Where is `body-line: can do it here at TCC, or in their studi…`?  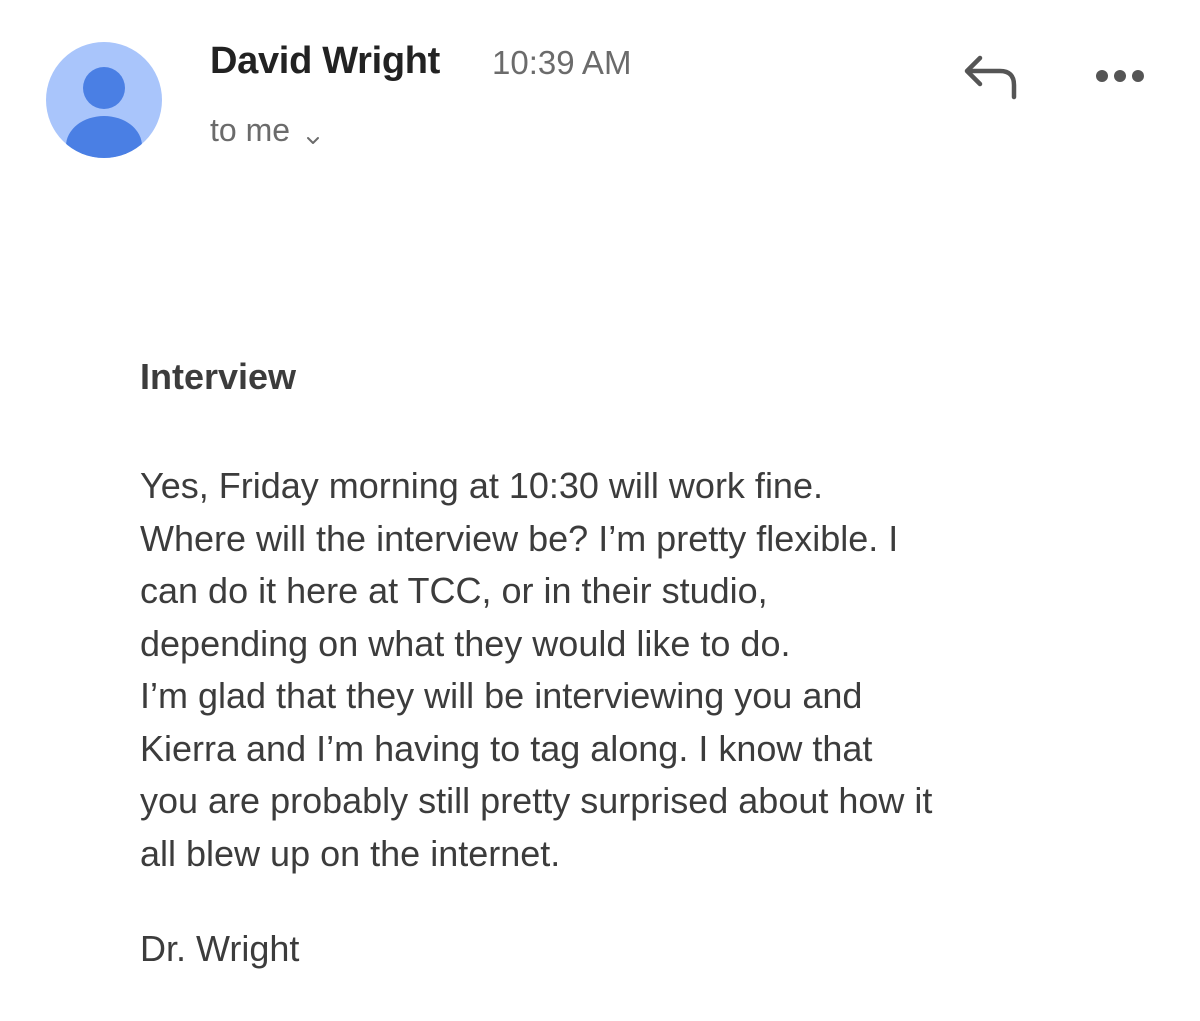
body-line: can do it here at TCC, or in their studi… is located at coordinates (454, 590).